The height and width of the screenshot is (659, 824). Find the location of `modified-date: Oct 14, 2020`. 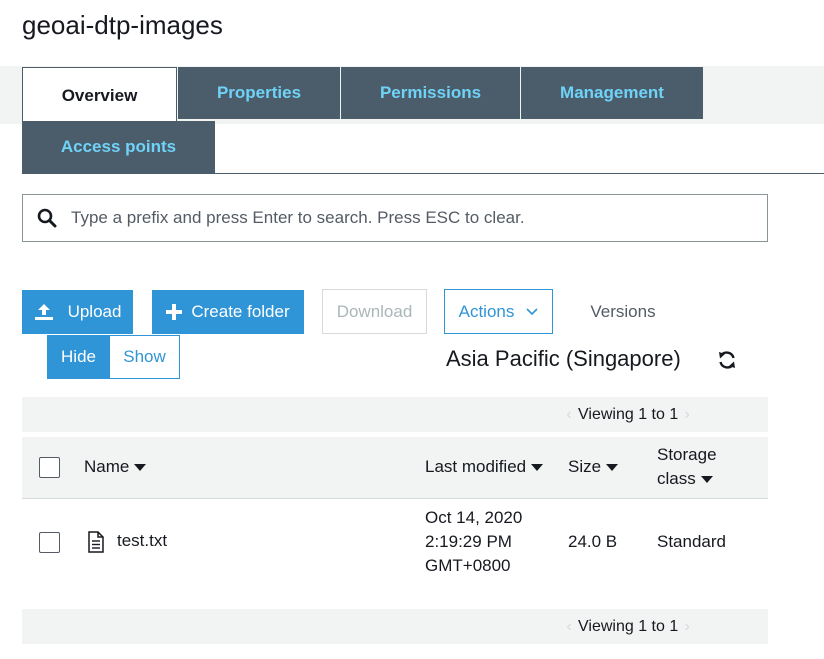

modified-date: Oct 14, 2020 is located at coordinates (474, 517).